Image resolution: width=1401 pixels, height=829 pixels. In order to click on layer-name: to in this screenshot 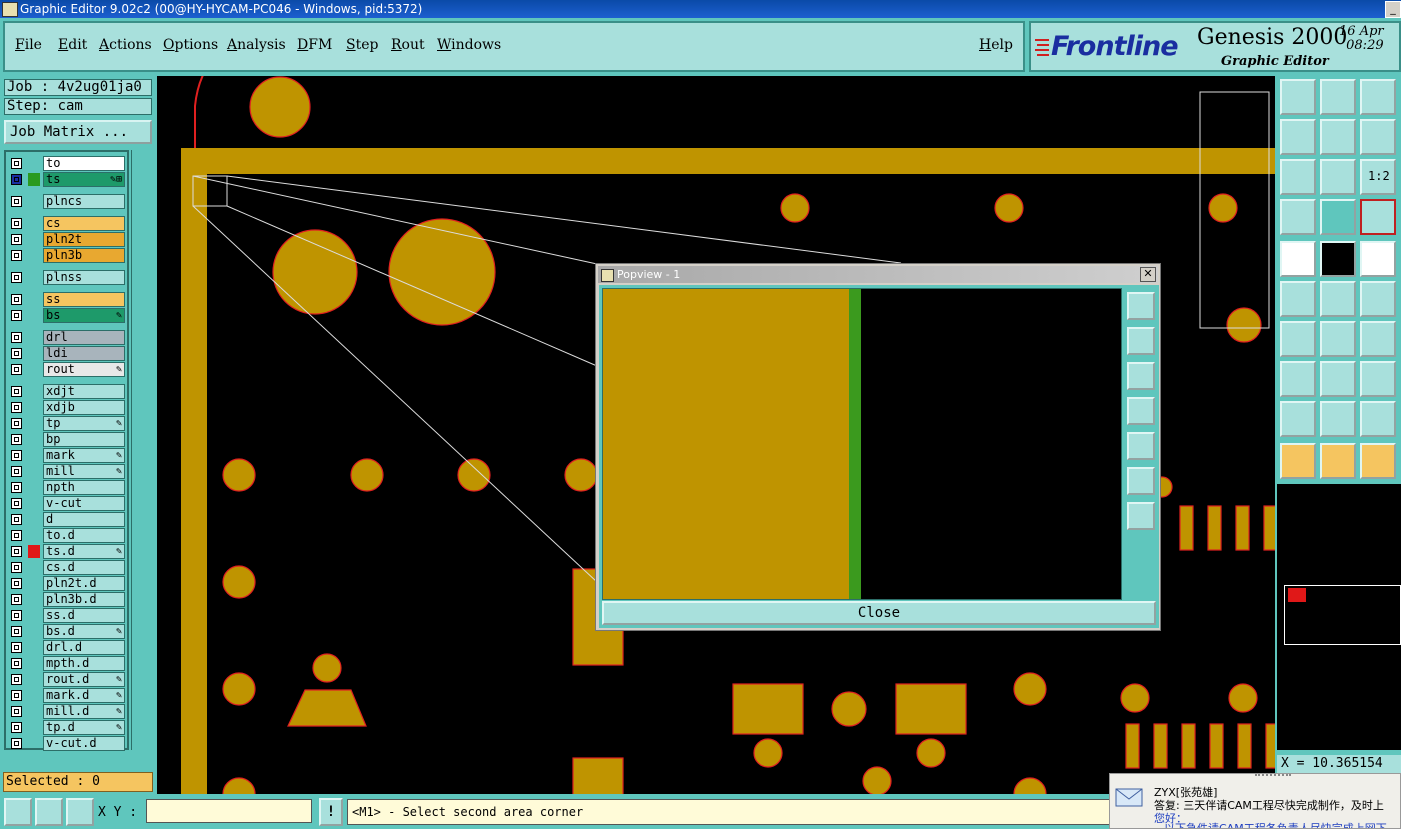, I will do `click(84, 163)`.